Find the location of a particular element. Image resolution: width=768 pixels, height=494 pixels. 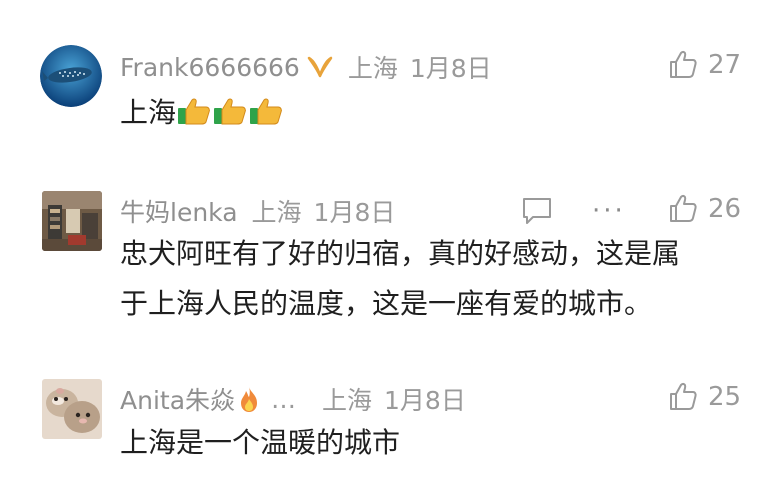

comment-text: 上海是一个温暖的城市 is located at coordinates (260, 443).